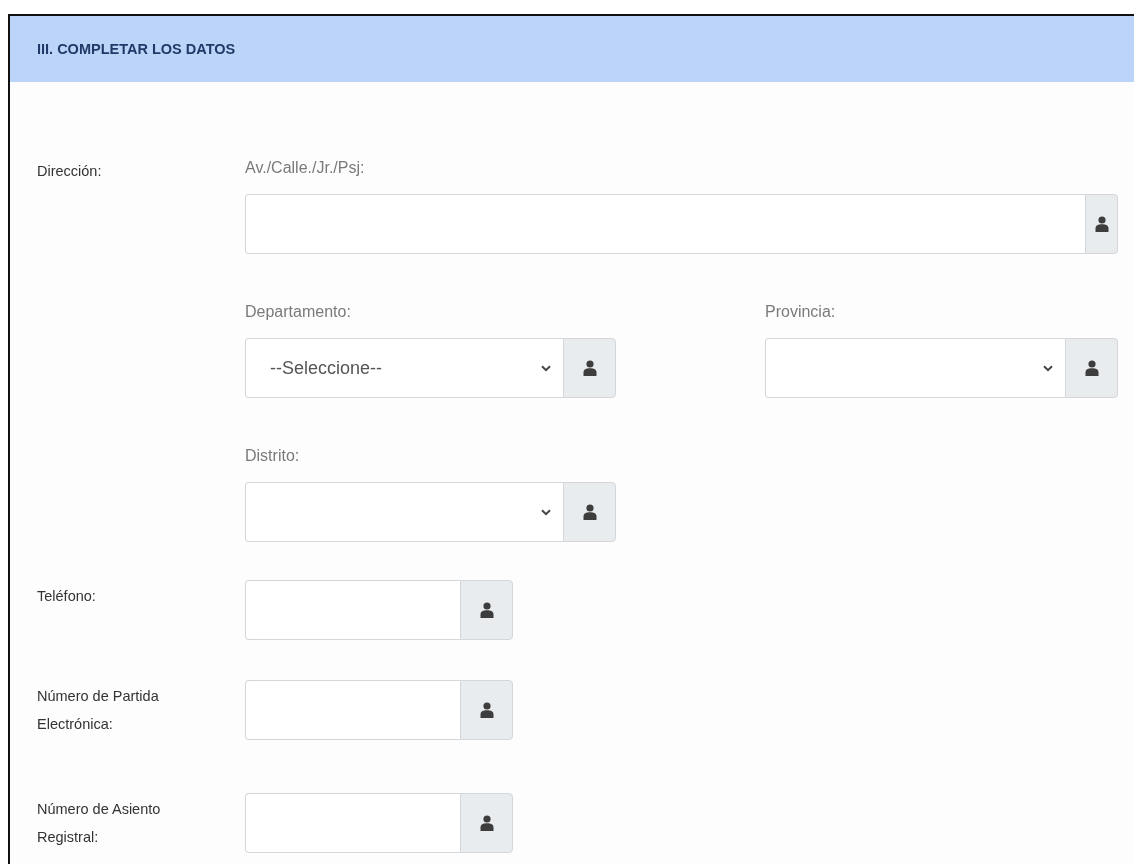 This screenshot has width=1134, height=864. Describe the element at coordinates (70, 171) in the screenshot. I see `field-label: Dirección:` at that location.